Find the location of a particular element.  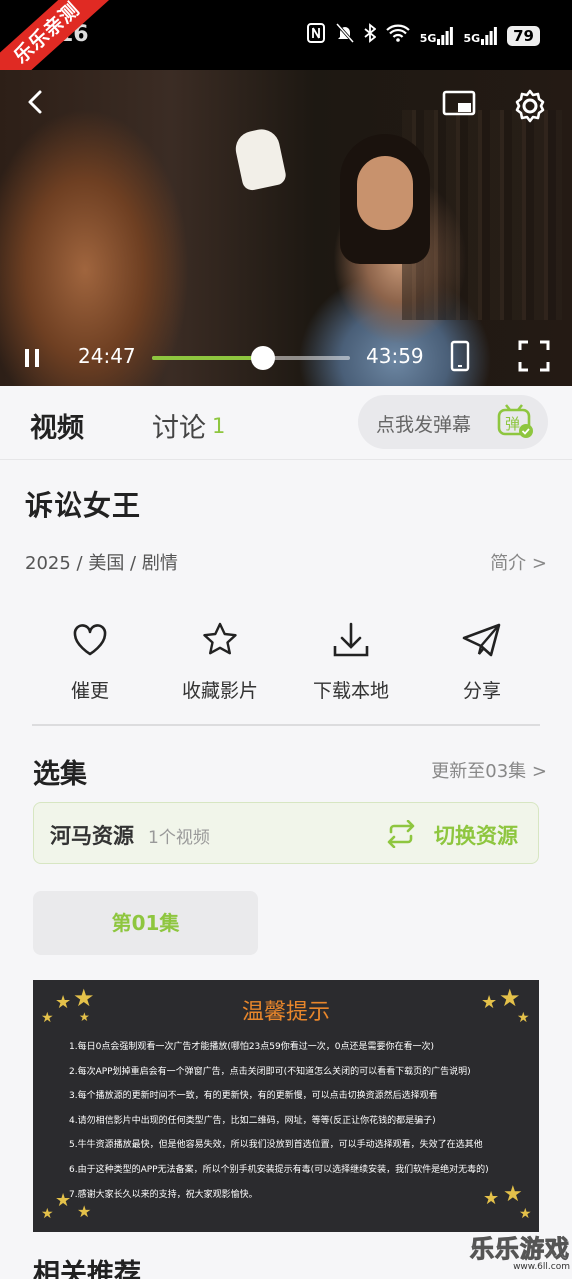

danmu-icon: 弹 is located at coordinates (515, 423).